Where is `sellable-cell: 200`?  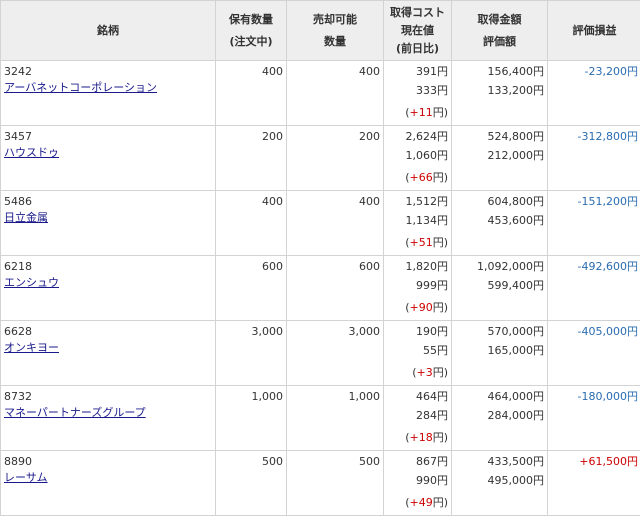 sellable-cell: 200 is located at coordinates (335, 158).